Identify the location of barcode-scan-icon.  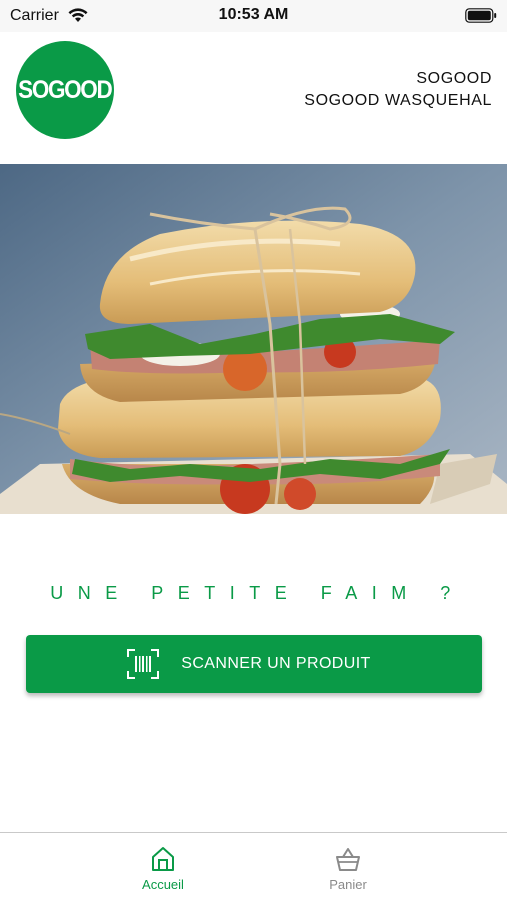
(143, 664).